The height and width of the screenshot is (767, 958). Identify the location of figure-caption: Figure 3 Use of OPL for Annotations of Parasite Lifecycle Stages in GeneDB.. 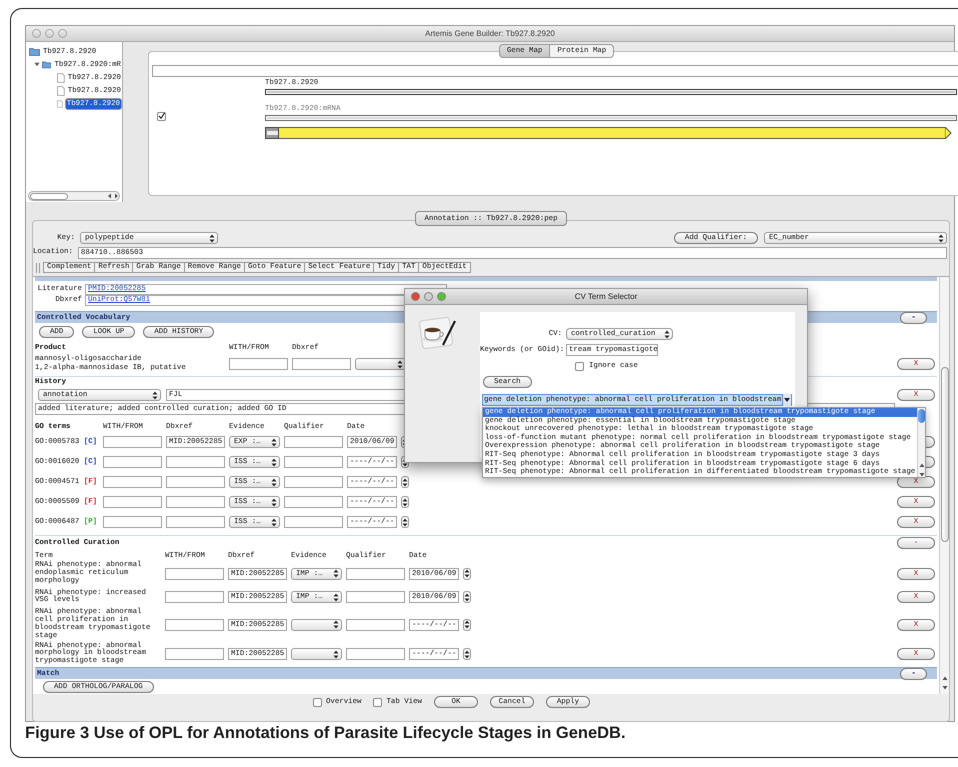
(325, 733).